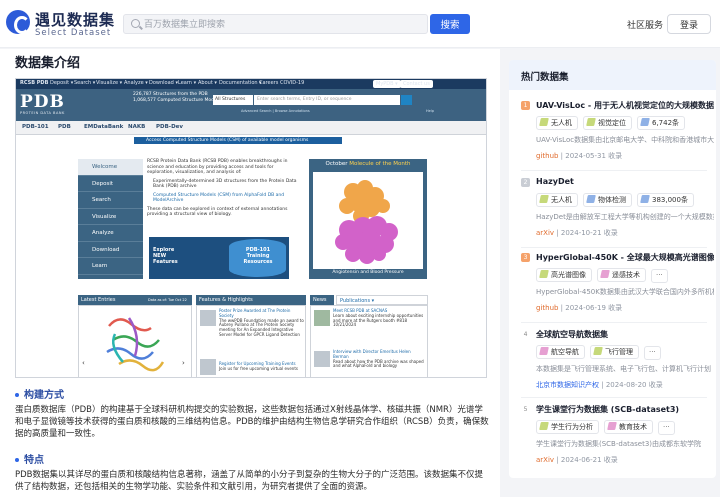 This screenshot has width=720, height=497. Describe the element at coordinates (612, 75) in the screenshot. I see `hot-datasets-header: 热门数据集` at that location.